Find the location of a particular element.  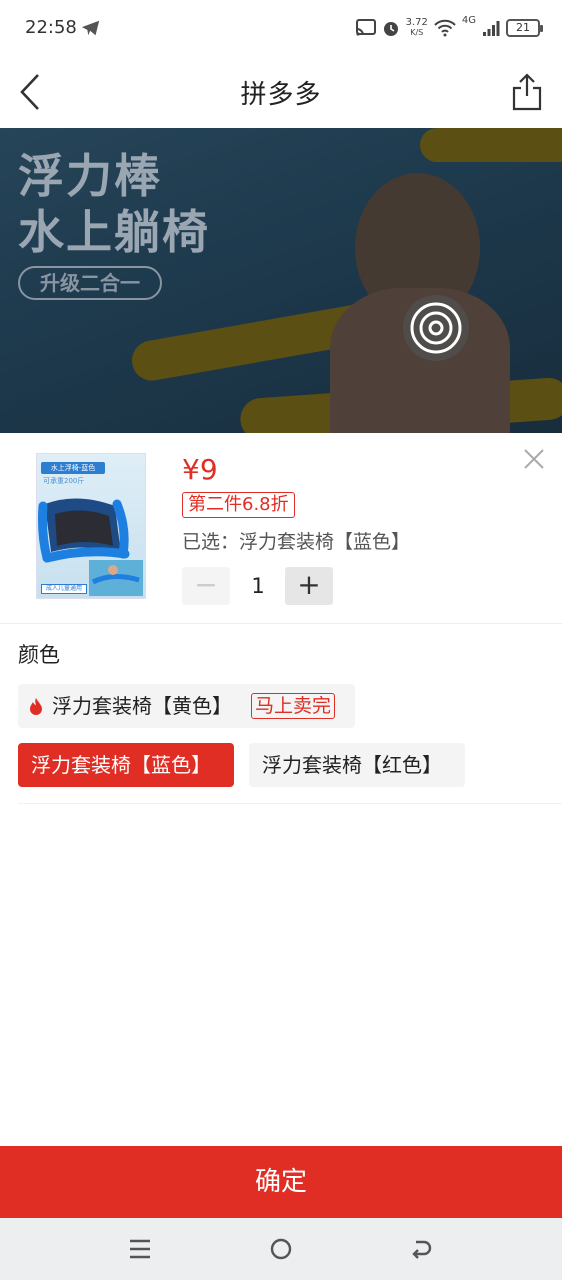

nav-bar: 拼多多 is located at coordinates (281, 92).